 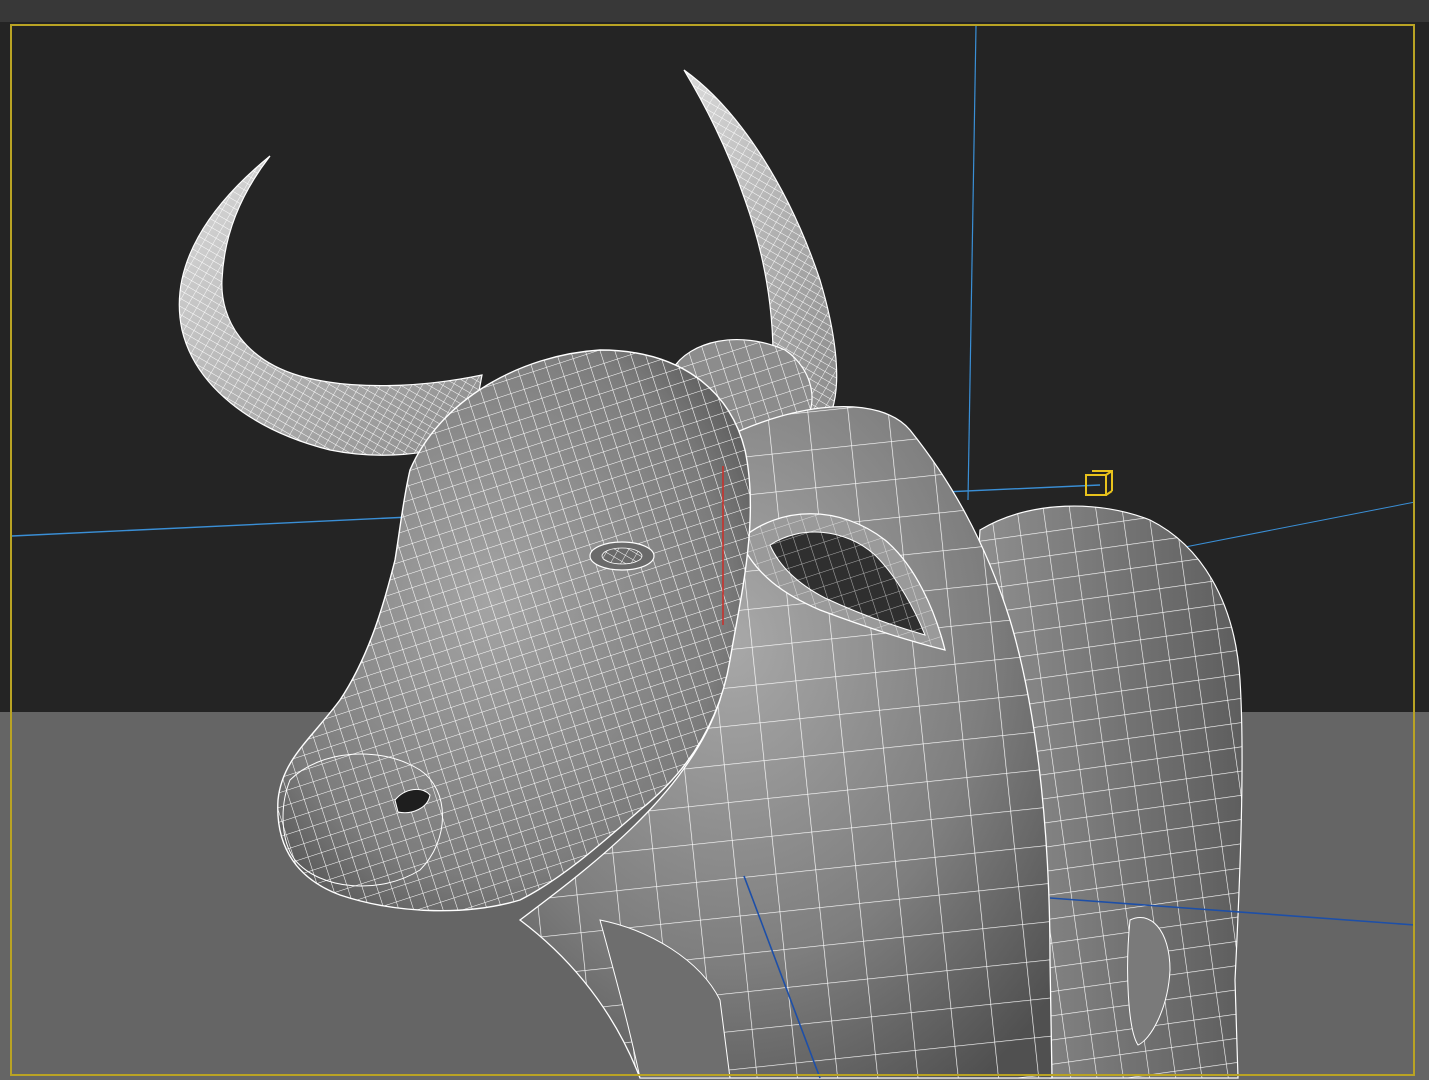 What do you see at coordinates (714, 11) in the screenshot?
I see `viewport-title-bar` at bounding box center [714, 11].